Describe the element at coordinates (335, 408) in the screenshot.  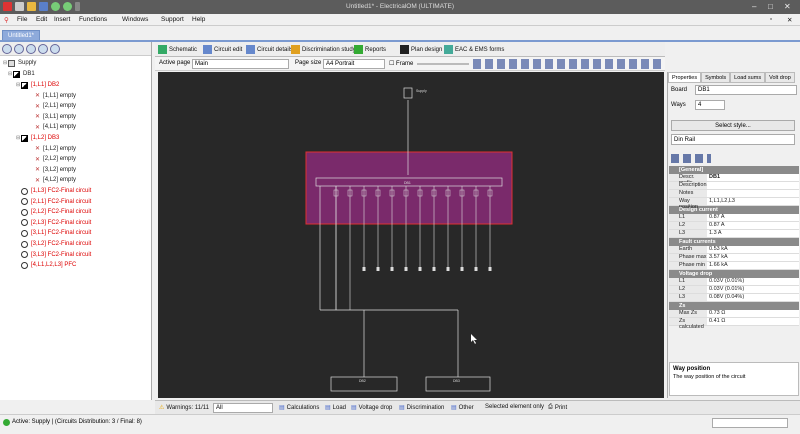
I see `filter-load: ▤ Load` at that location.